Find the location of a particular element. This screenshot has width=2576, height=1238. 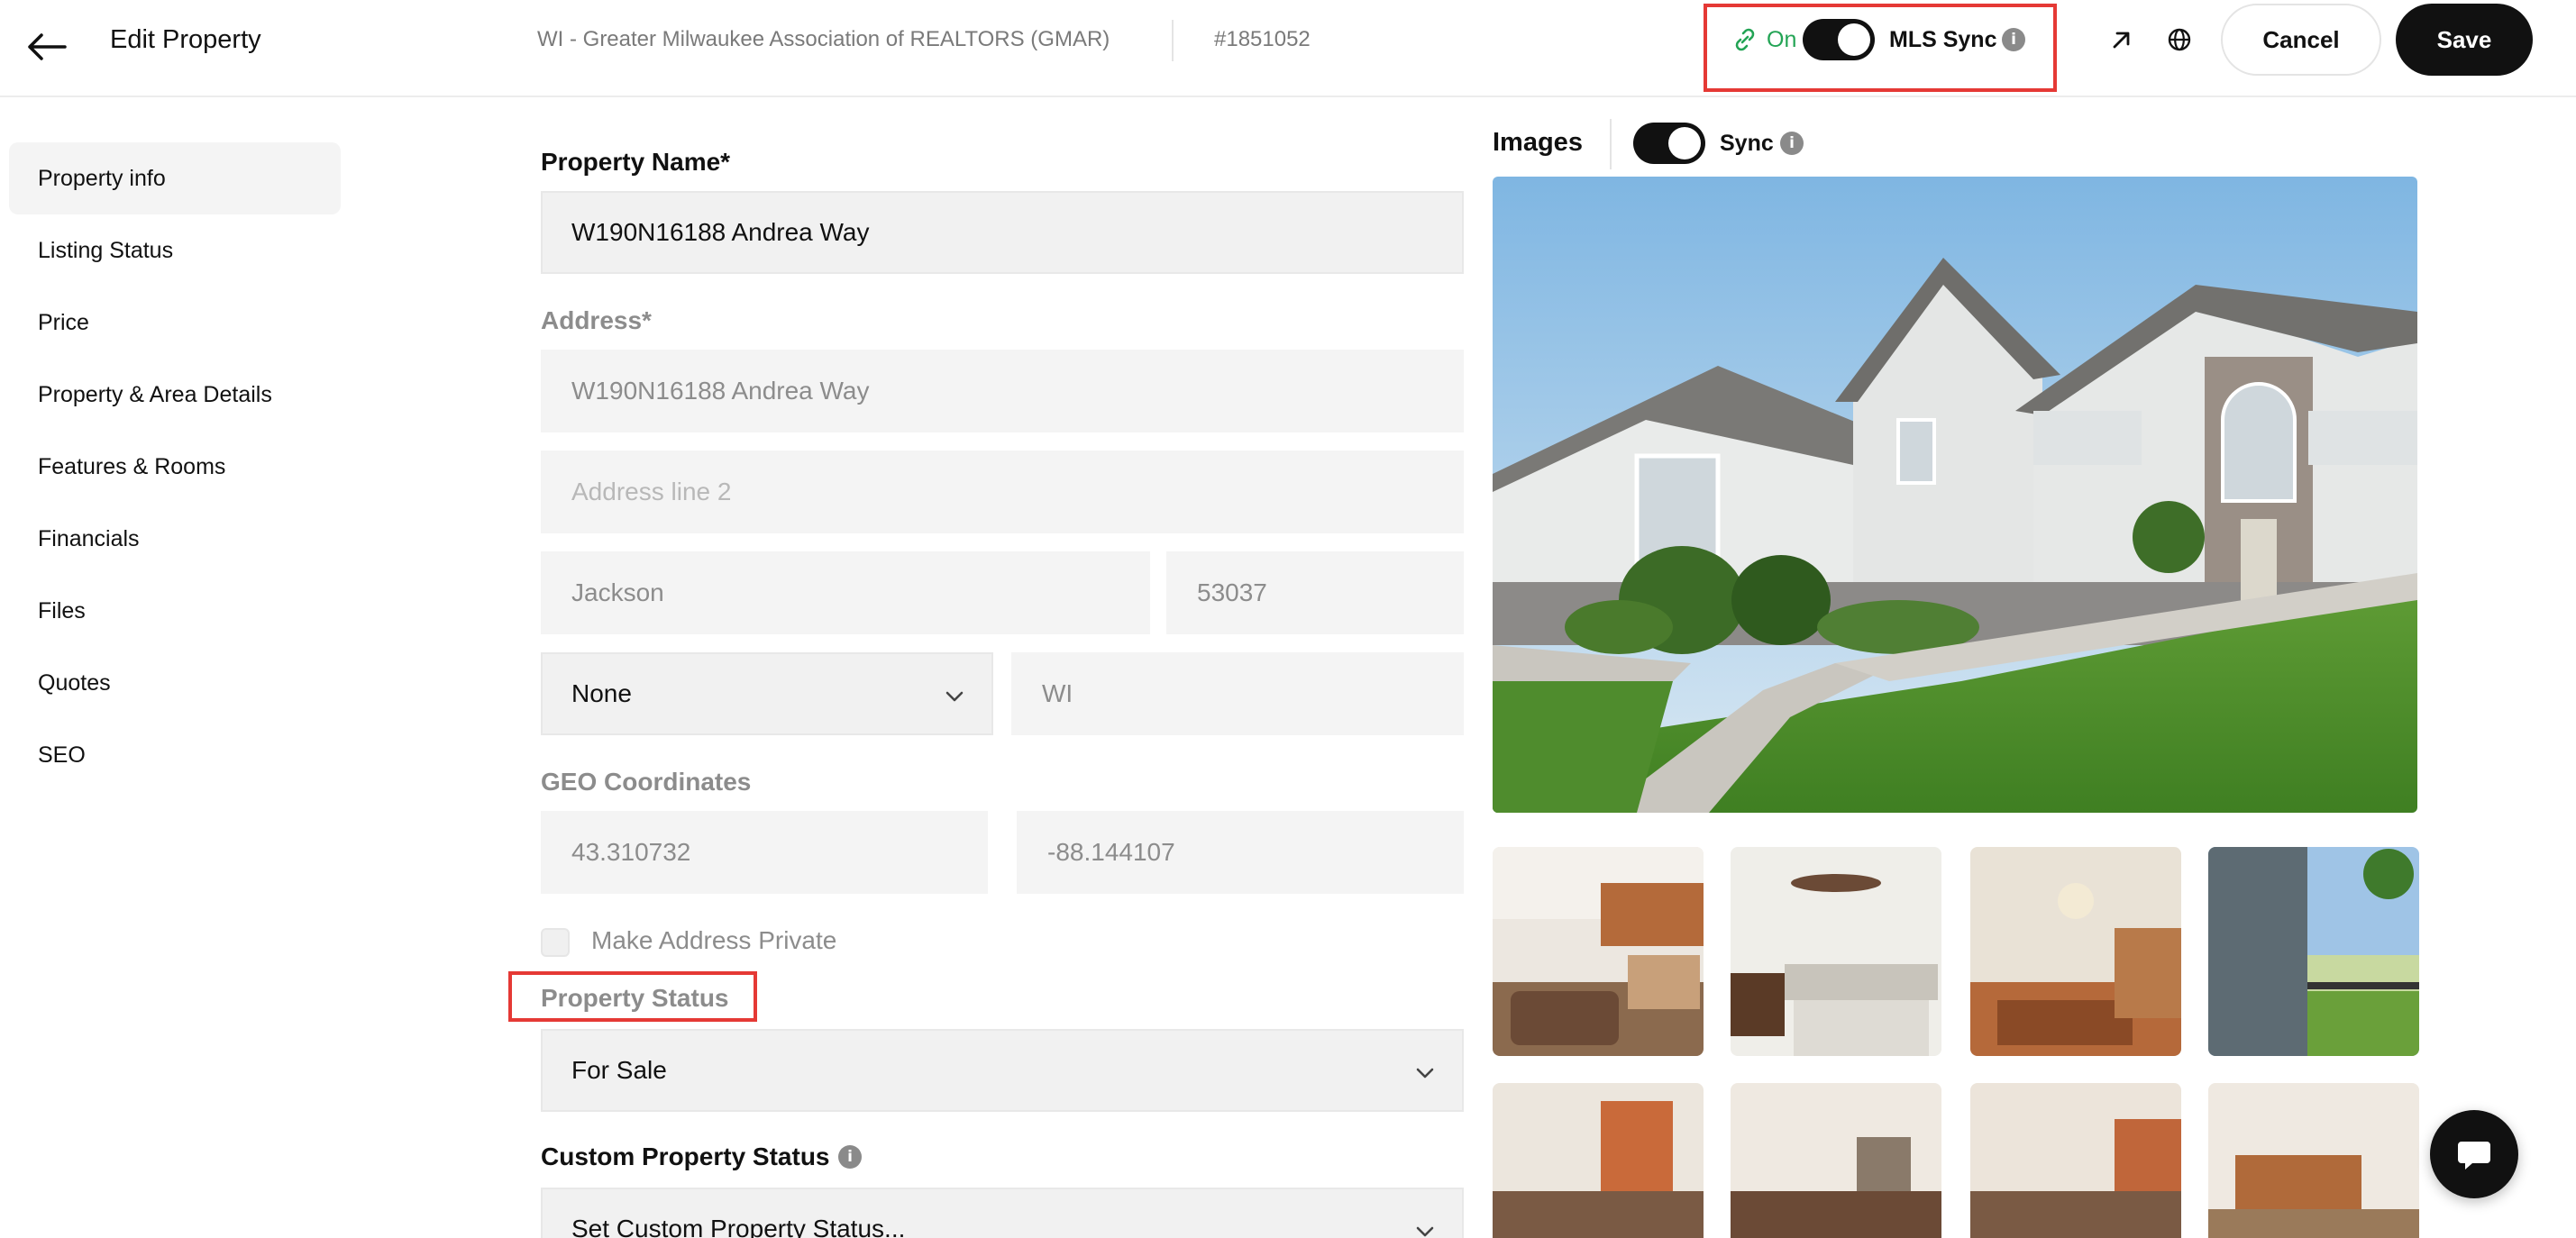

chat-bubble-icon is located at coordinates (2474, 1156).